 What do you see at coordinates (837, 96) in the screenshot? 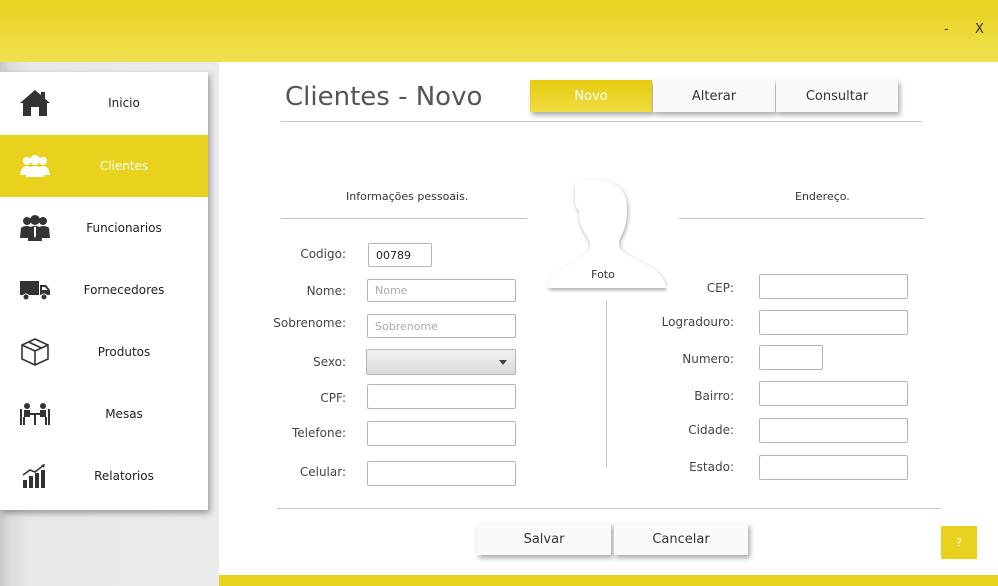
I see `tab-consultar: Consultar` at bounding box center [837, 96].